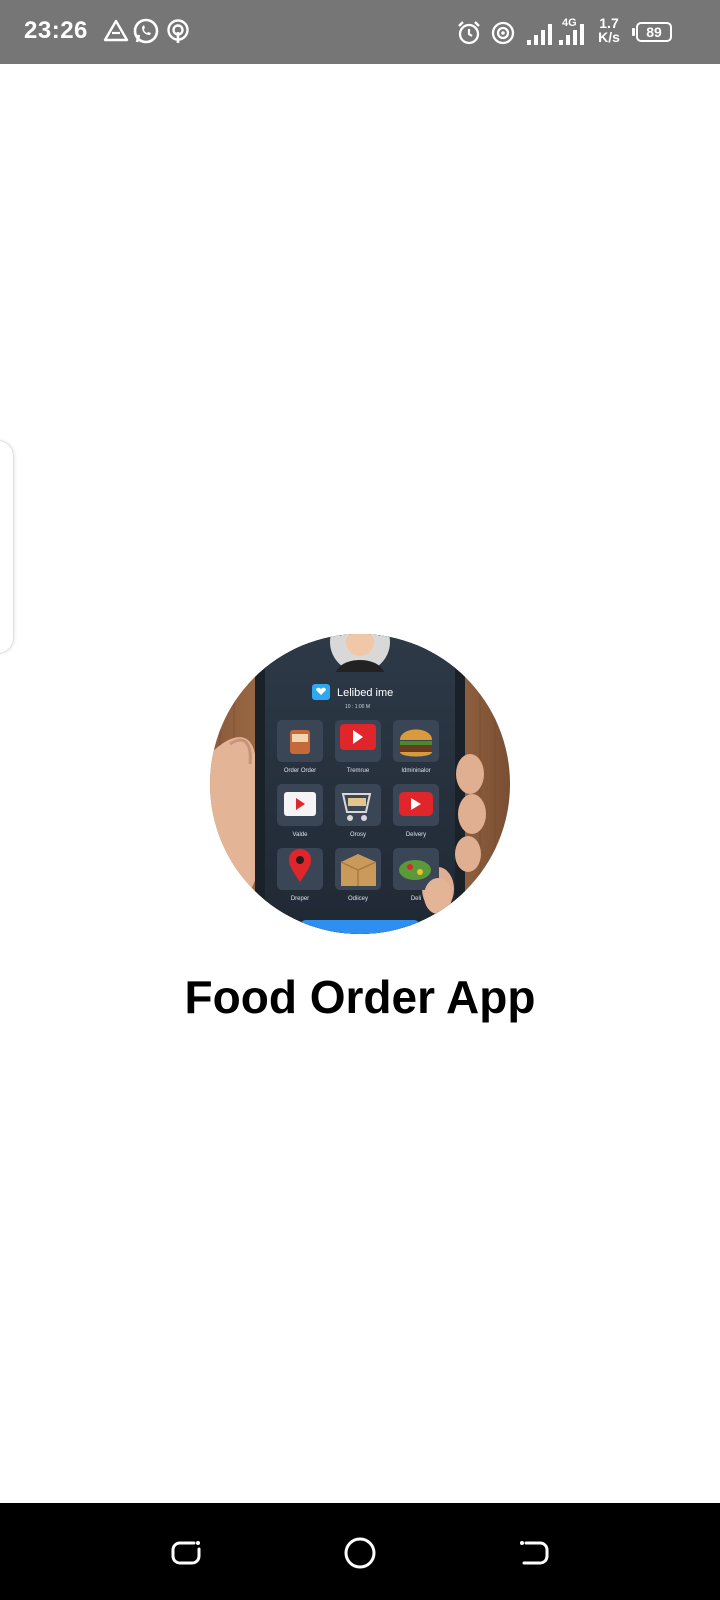  Describe the element at coordinates (609, 23) in the screenshot. I see `speed-value: 1.7` at that location.